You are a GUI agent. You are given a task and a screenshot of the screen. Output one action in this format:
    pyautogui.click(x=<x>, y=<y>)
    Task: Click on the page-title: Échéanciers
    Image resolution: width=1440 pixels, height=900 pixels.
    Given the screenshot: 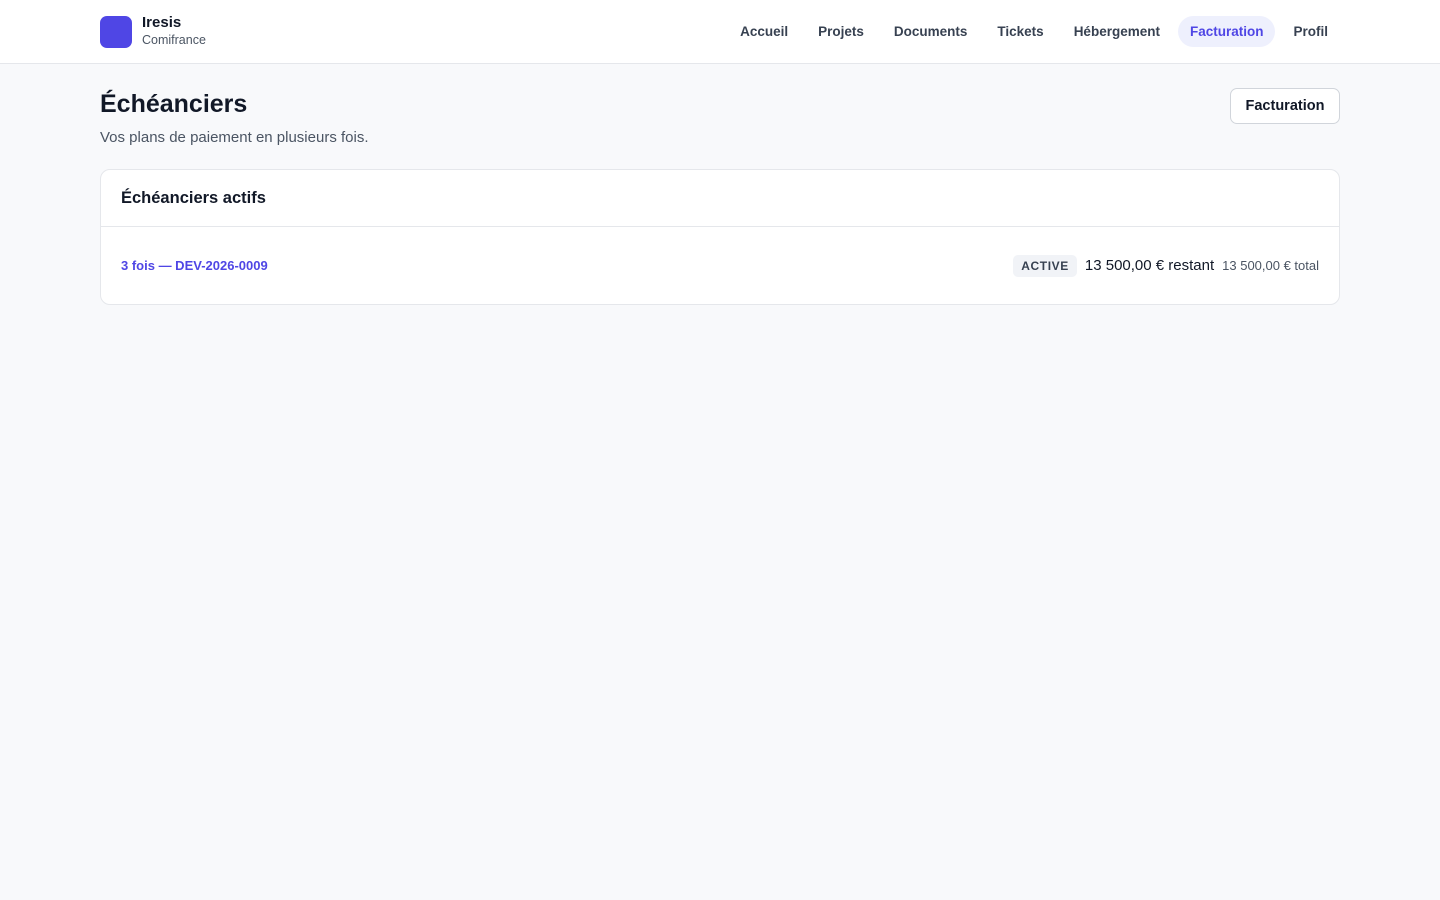 What is the action you would take?
    pyautogui.click(x=174, y=104)
    